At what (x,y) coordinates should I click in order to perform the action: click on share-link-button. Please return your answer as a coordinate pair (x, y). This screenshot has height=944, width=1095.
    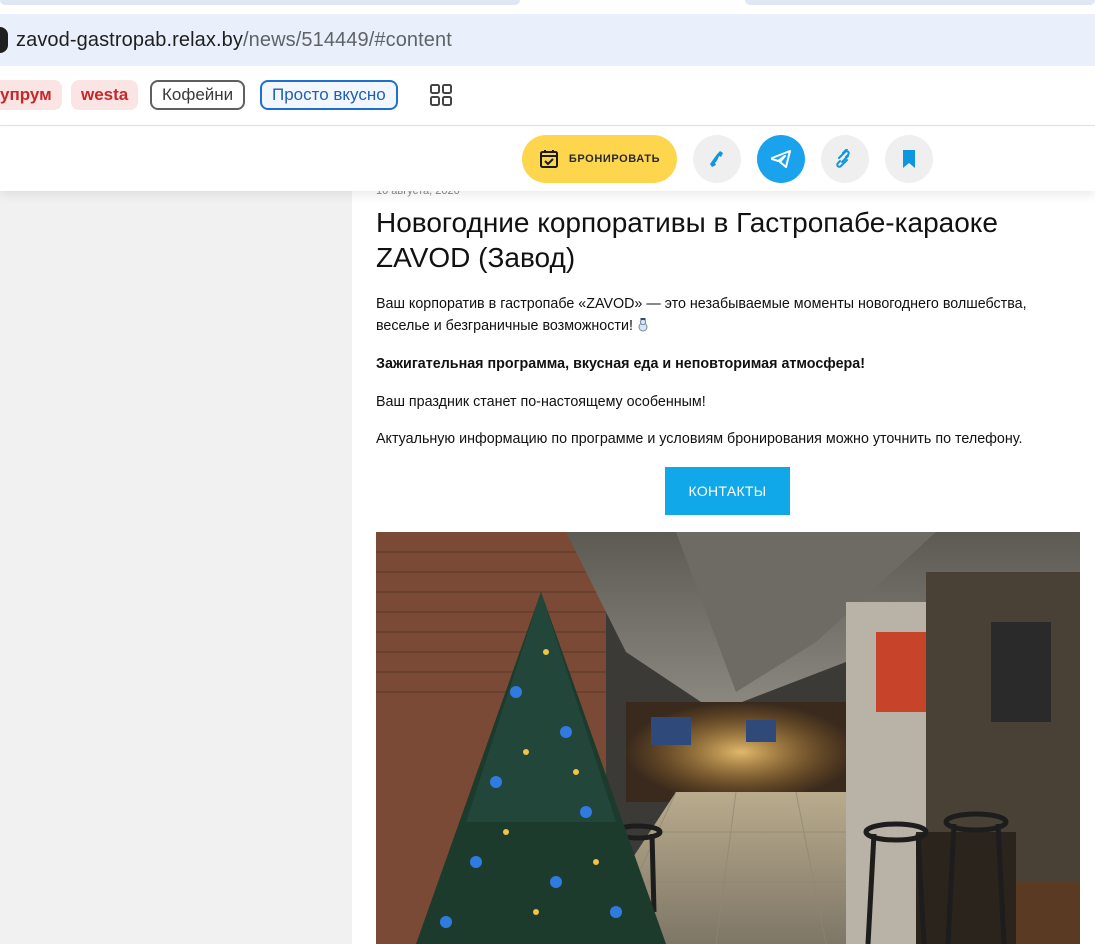
    Looking at the image, I should click on (845, 159).